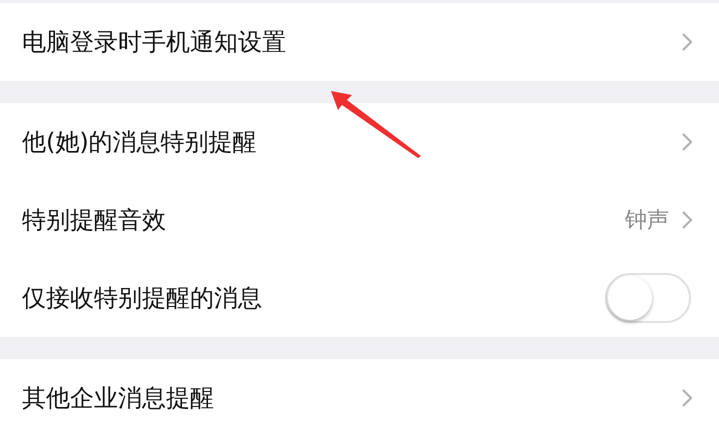 The image size is (719, 433). Describe the element at coordinates (94, 220) in the screenshot. I see `row-label: 特别提醒音效` at that location.